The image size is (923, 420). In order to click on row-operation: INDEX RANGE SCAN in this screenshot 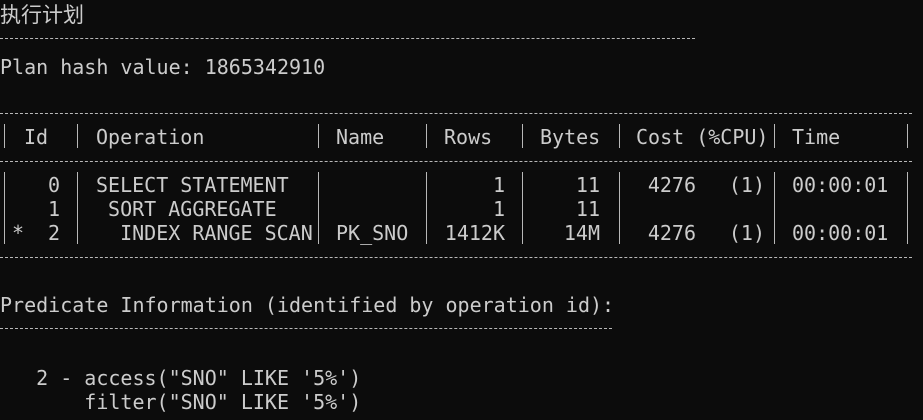, I will do `click(204, 233)`.